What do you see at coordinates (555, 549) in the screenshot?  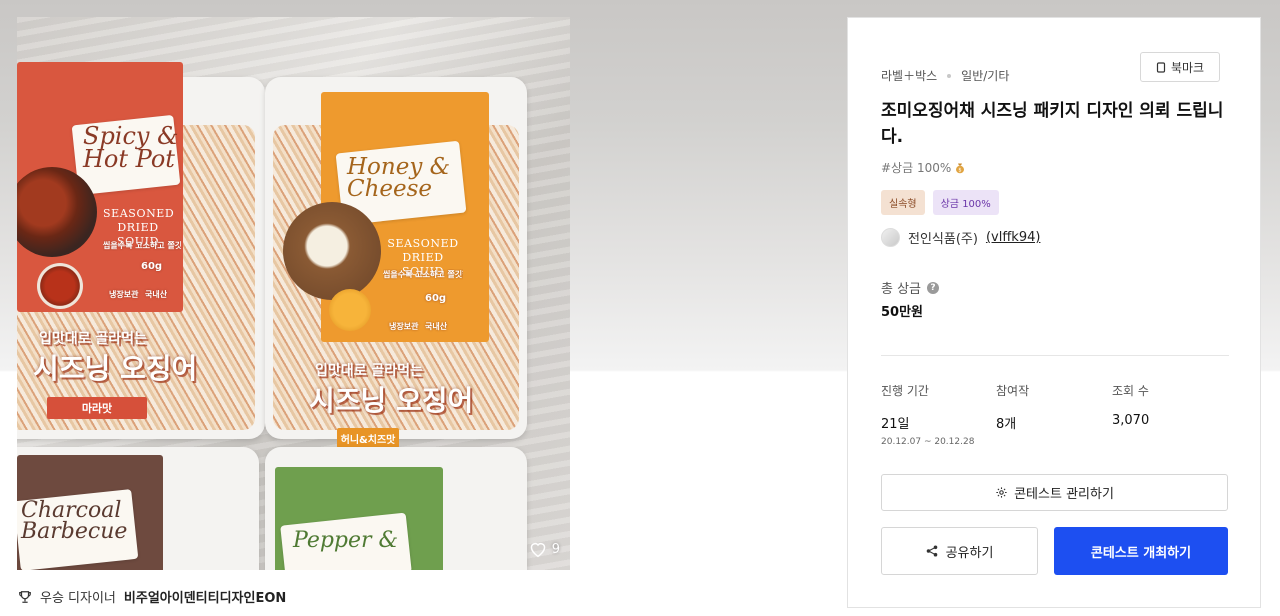 I see `like-count: 9` at bounding box center [555, 549].